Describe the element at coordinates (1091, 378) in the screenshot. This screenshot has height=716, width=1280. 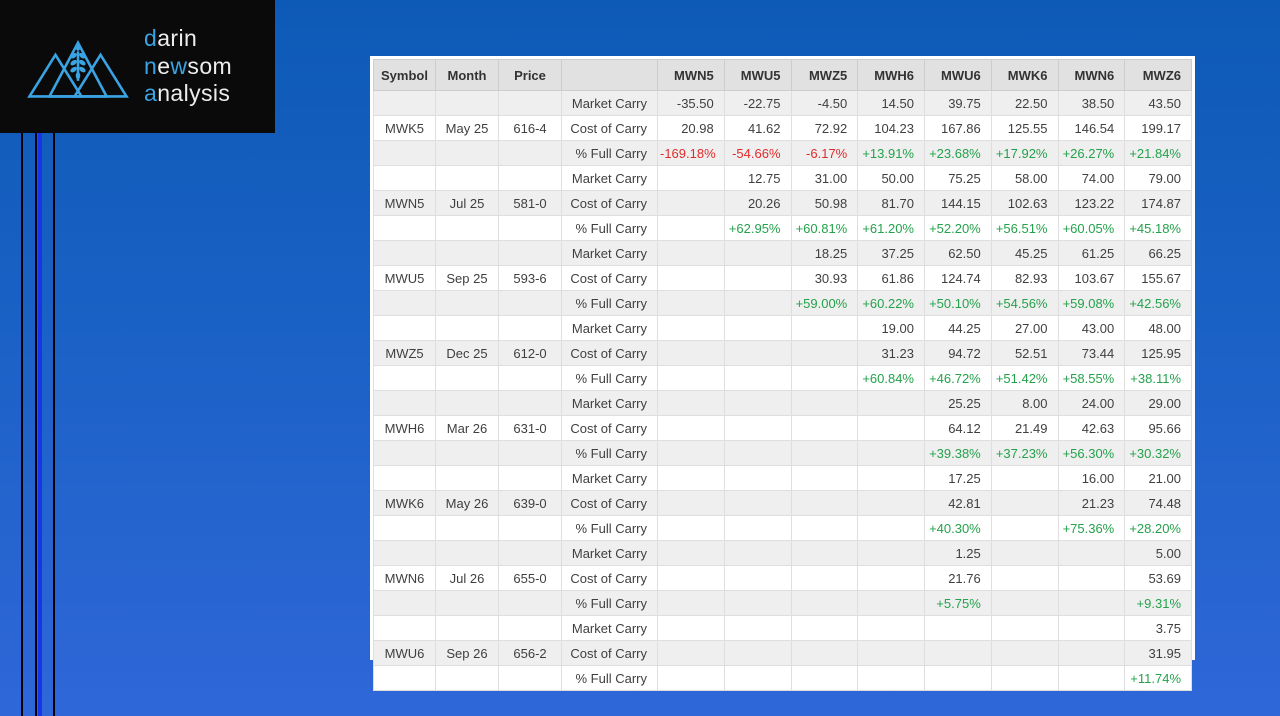
I see `value-cell: +58.55%` at that location.